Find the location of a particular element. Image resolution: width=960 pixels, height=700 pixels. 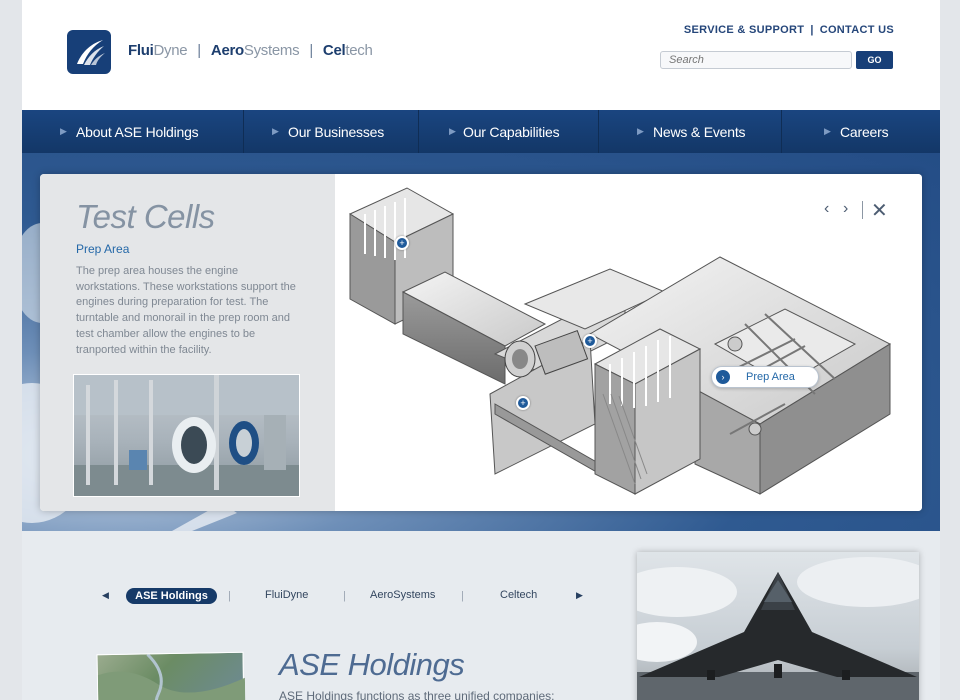

nav-item-businesses: ▶ Our Businesses is located at coordinates (331, 131).